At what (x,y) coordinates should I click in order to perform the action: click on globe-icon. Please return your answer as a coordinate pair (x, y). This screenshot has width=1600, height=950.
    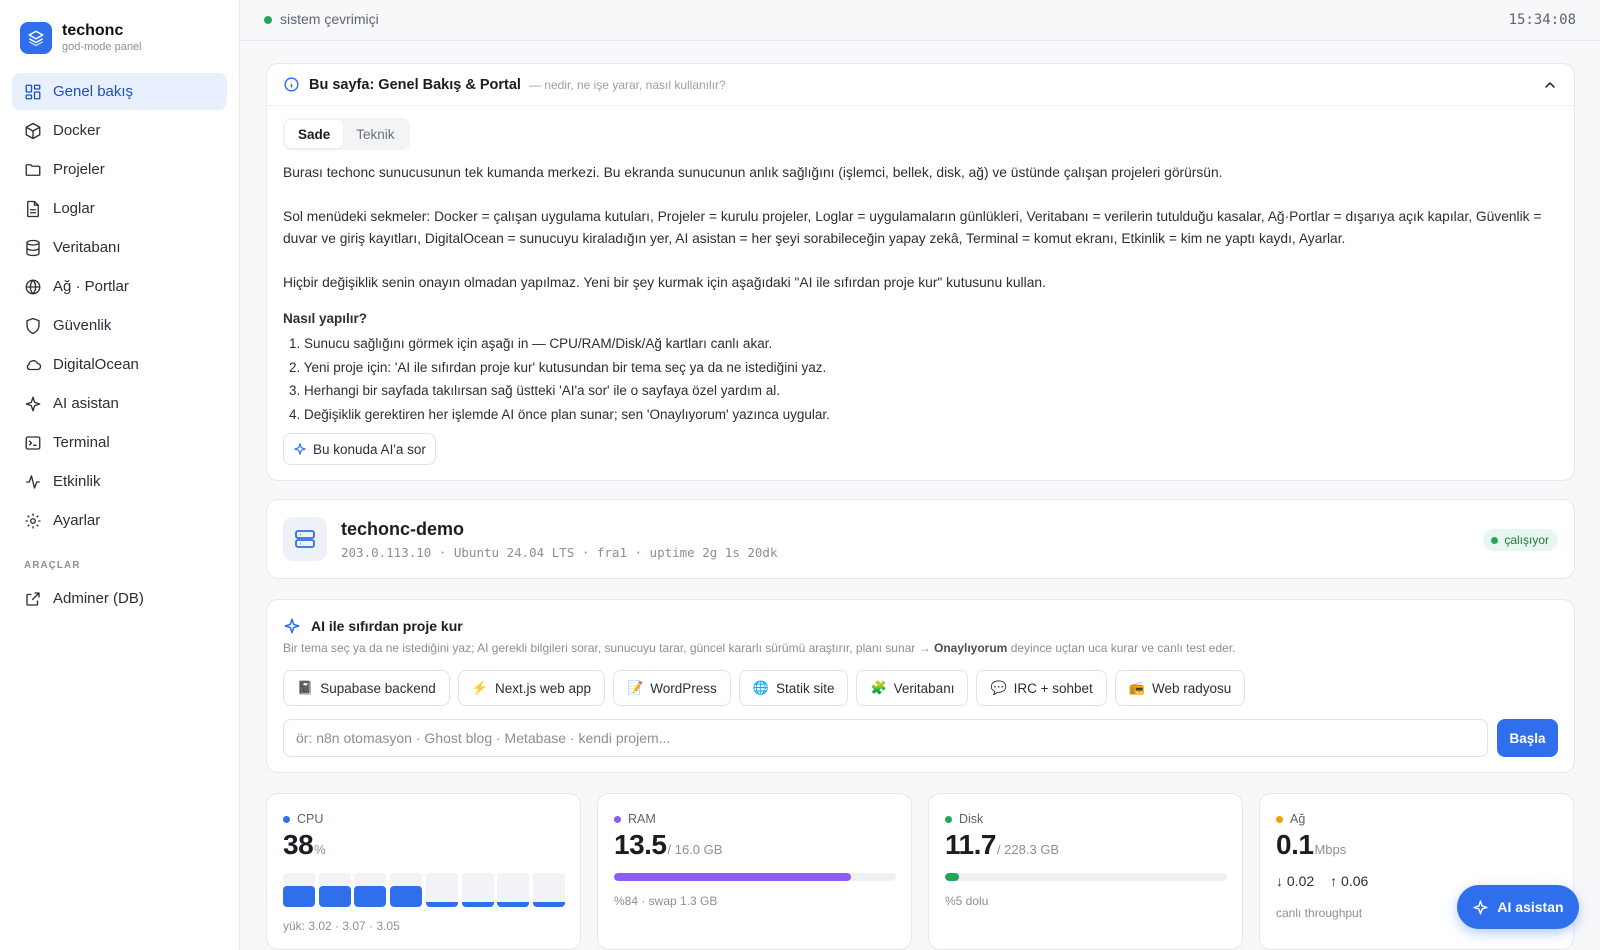
    Looking at the image, I should click on (33, 286).